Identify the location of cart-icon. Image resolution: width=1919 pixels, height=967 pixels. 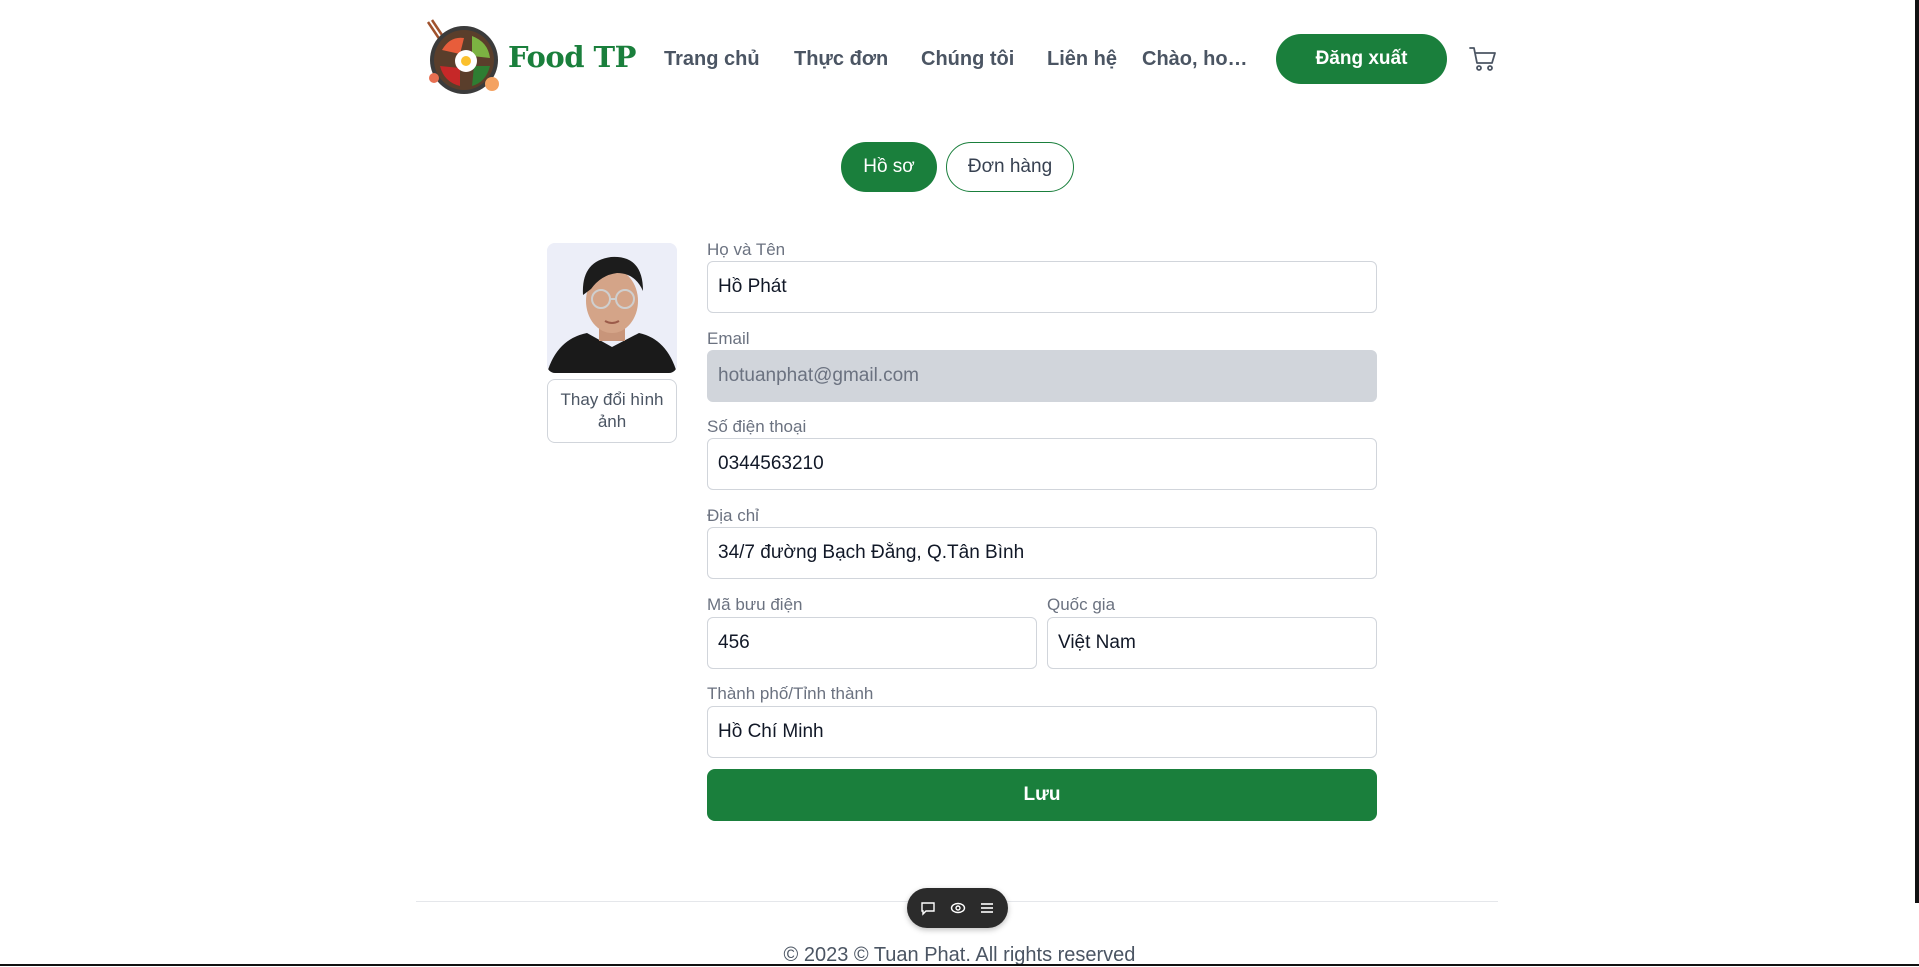
(1483, 59).